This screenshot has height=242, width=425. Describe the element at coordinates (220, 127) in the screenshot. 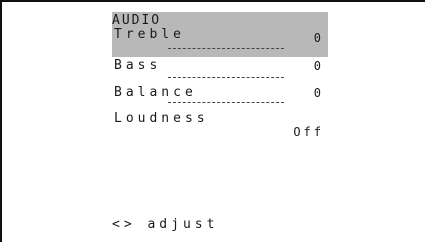

I see `menu-item-loudness: Loudness Off` at that location.